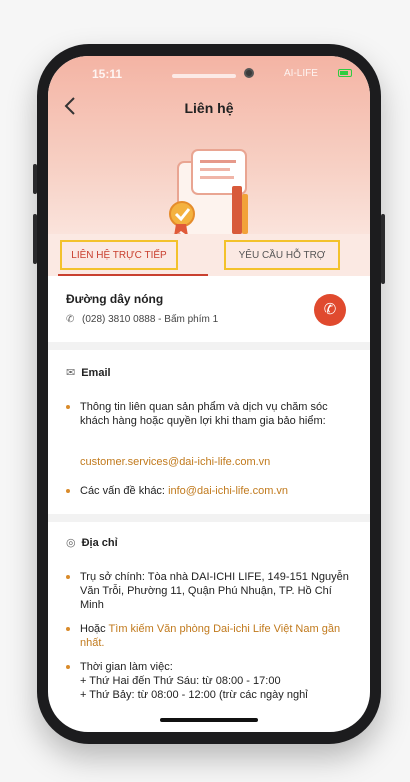 This screenshot has width=410, height=782. Describe the element at coordinates (249, 73) in the screenshot. I see `camera-icon` at that location.